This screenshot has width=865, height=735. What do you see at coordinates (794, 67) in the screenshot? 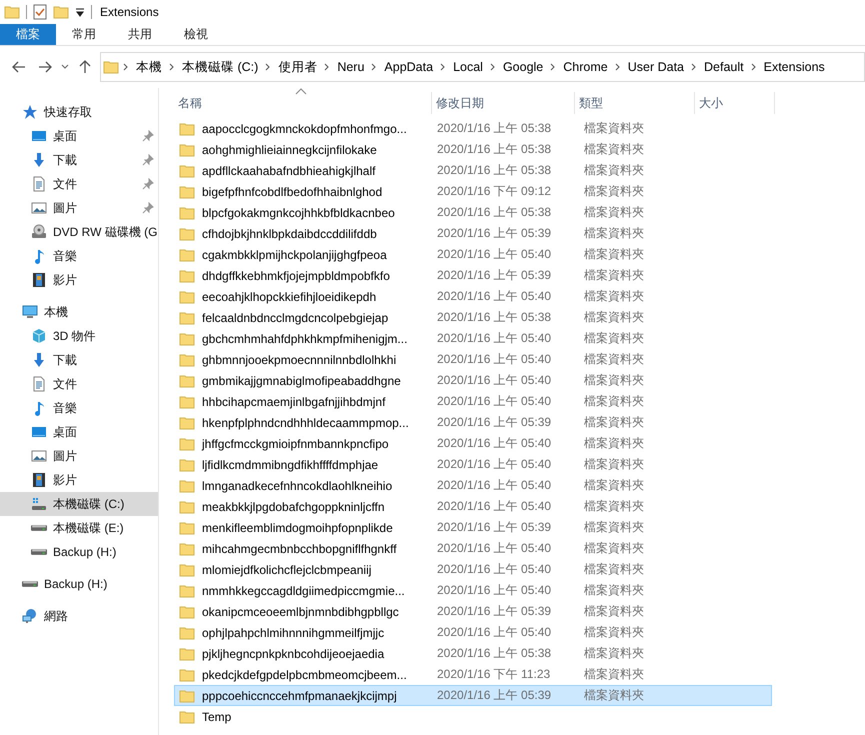
I see `breadcrumb: Extensions` at bounding box center [794, 67].